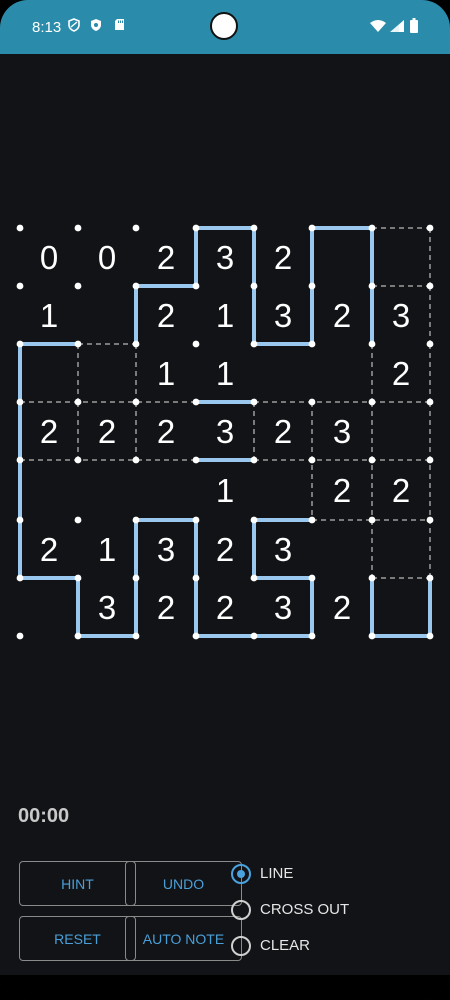 This screenshot has height=1000, width=450. Describe the element at coordinates (225, 987) in the screenshot. I see `navigation-bar` at that location.